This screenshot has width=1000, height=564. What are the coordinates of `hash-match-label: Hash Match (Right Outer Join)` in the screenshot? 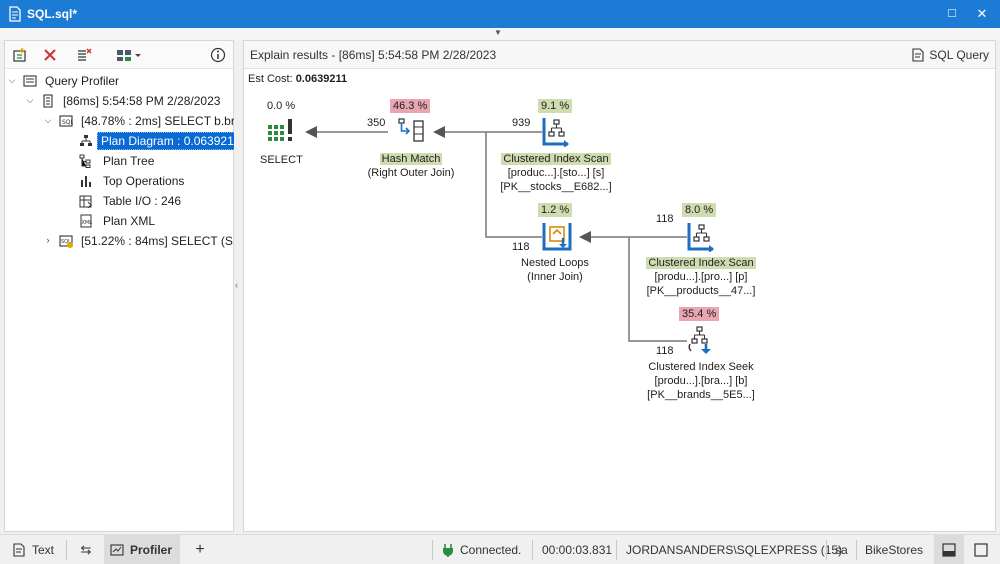 It's located at (411, 166).